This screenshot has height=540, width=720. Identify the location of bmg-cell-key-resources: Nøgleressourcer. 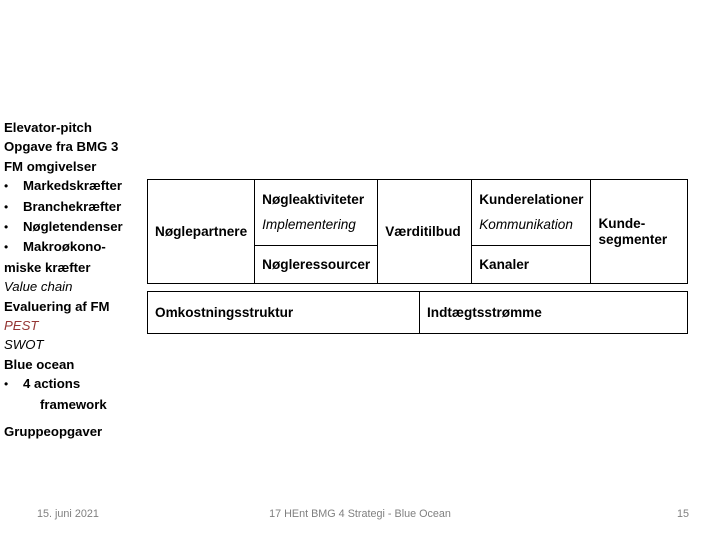
(316, 264).